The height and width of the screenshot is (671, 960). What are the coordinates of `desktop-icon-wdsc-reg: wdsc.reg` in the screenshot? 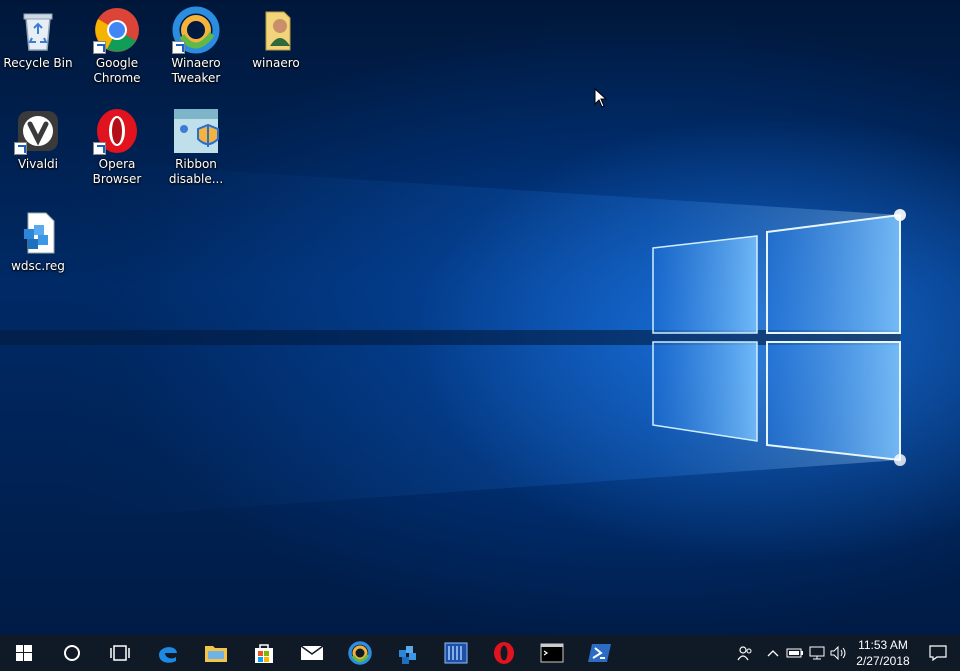 It's located at (38, 253).